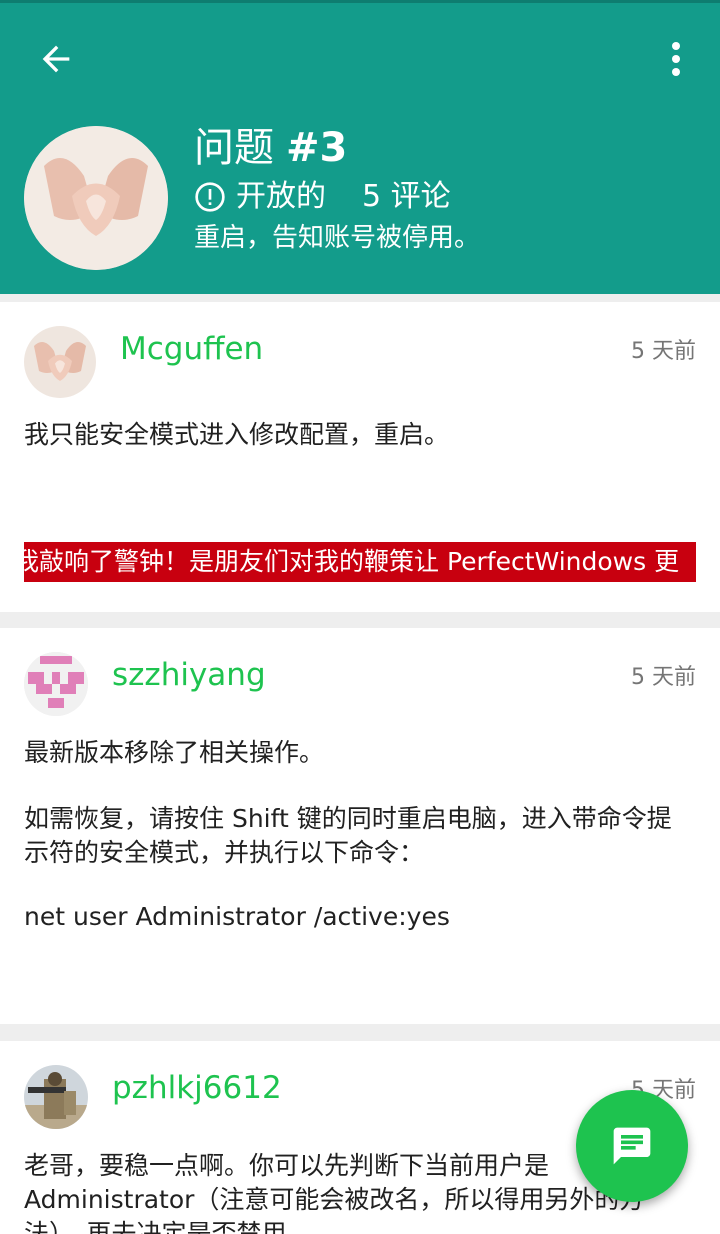  Describe the element at coordinates (317, 148) in the screenshot. I see `issue-number: #3` at that location.